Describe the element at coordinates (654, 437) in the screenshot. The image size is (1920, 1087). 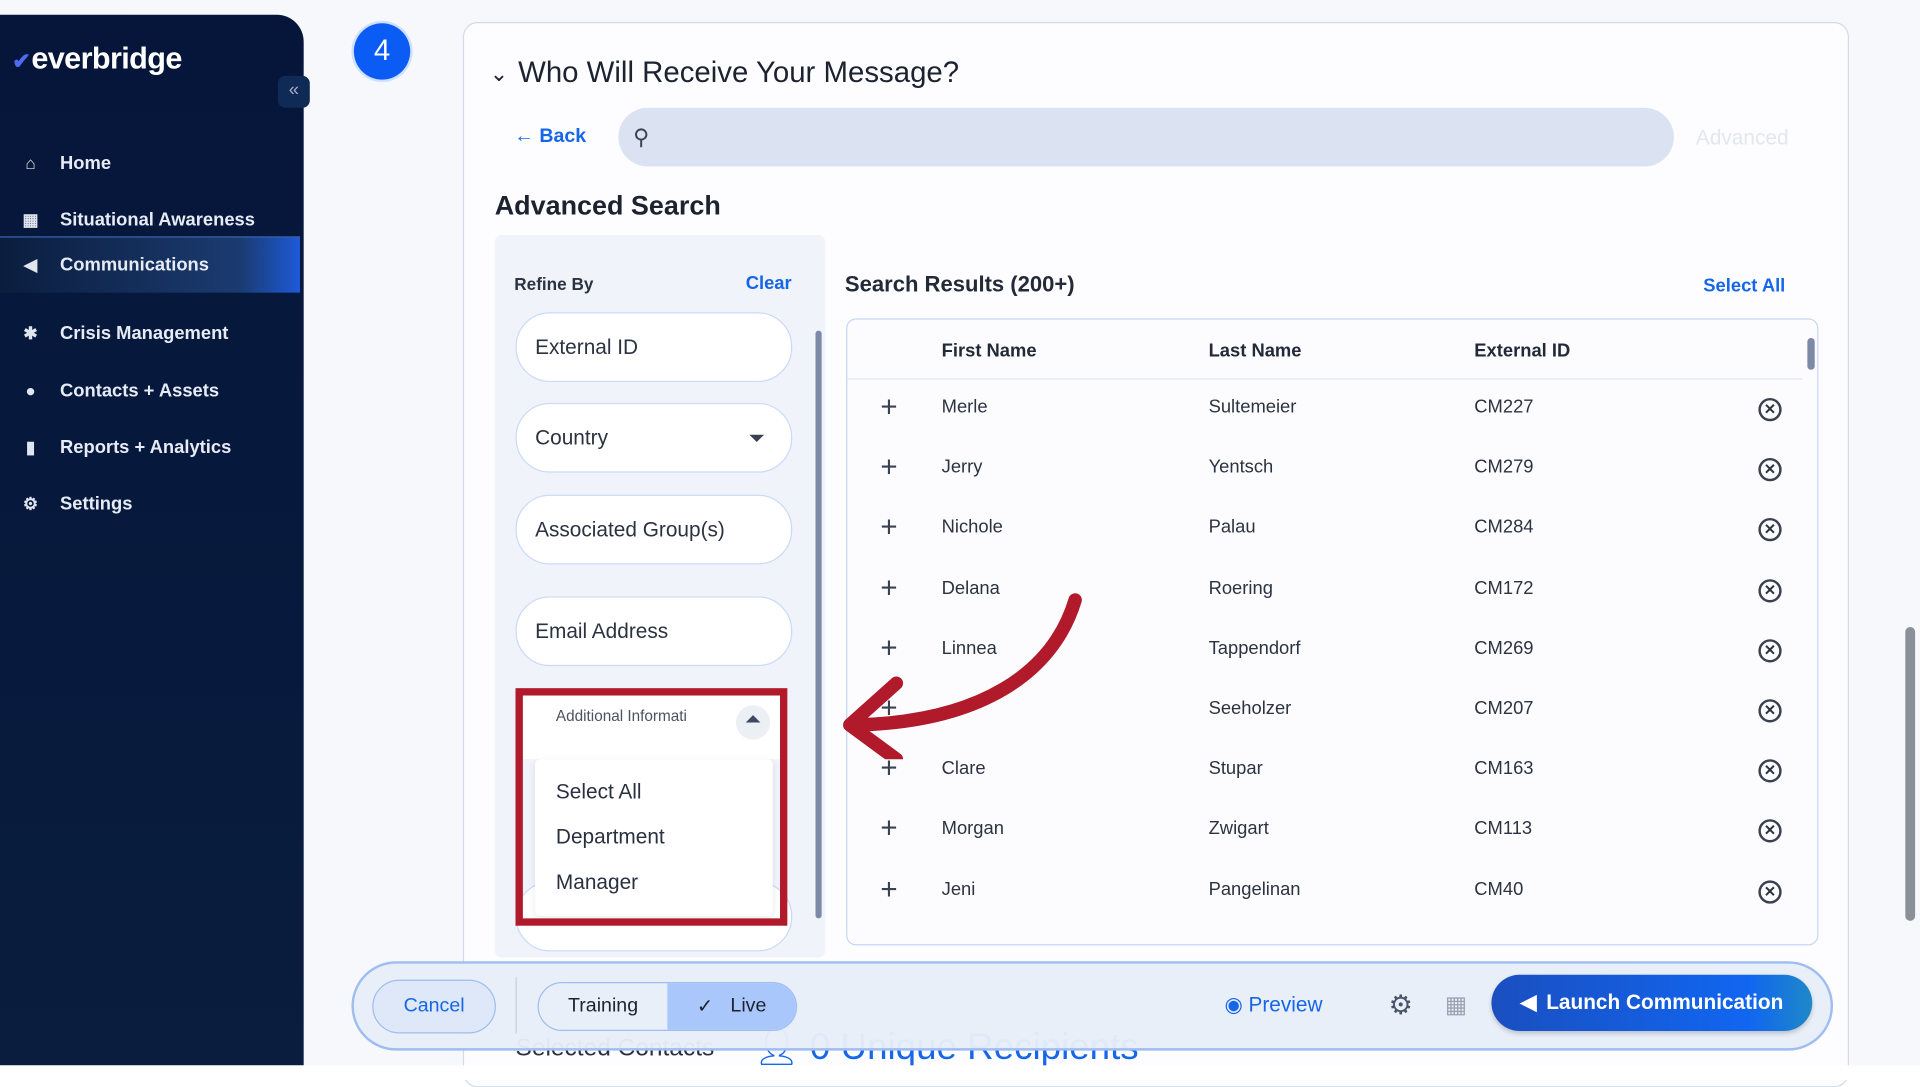
I see `country-select: Country` at that location.